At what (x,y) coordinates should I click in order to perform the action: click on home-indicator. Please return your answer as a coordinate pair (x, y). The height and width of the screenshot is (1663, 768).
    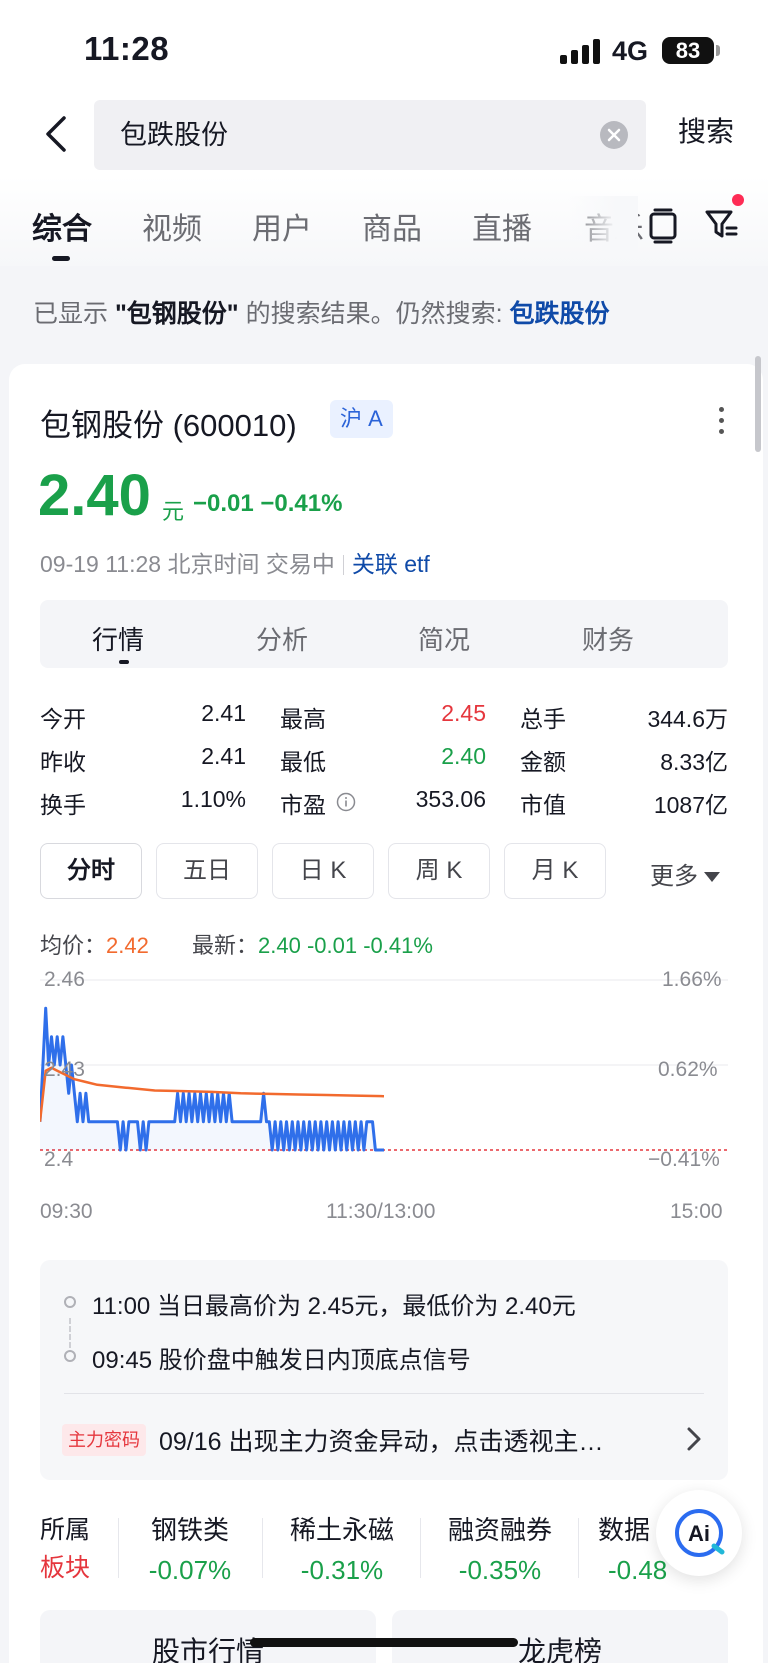
    Looking at the image, I should click on (384, 1642).